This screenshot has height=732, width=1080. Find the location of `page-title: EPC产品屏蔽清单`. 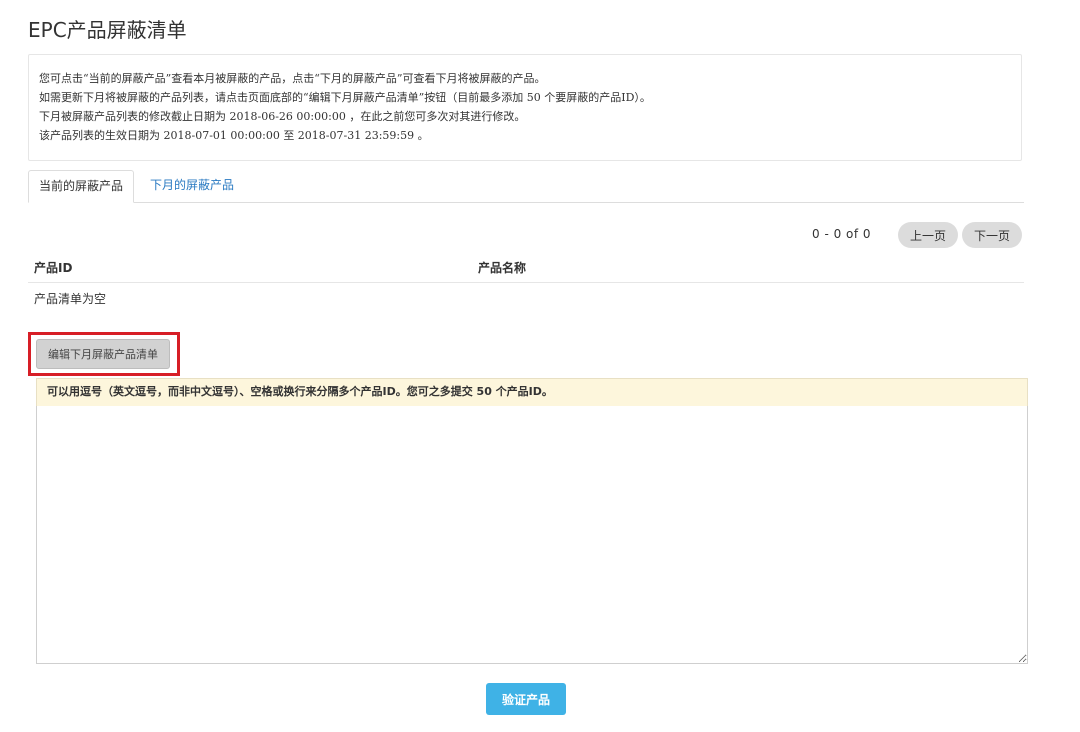

page-title: EPC产品屏蔽清单 is located at coordinates (107, 30).